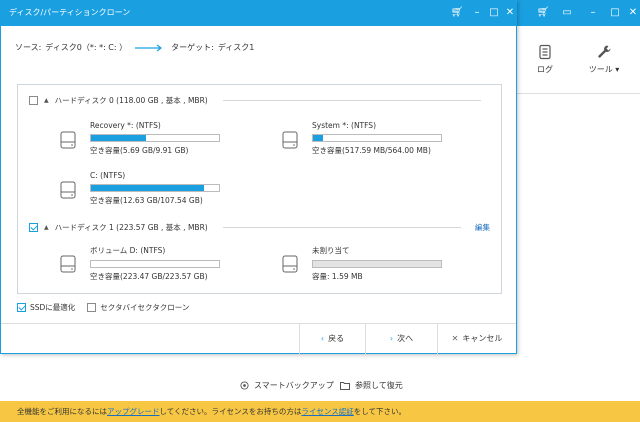 The width and height of the screenshot is (640, 422). Describe the element at coordinates (149, 48) in the screenshot. I see `arrow-right-icon` at that location.